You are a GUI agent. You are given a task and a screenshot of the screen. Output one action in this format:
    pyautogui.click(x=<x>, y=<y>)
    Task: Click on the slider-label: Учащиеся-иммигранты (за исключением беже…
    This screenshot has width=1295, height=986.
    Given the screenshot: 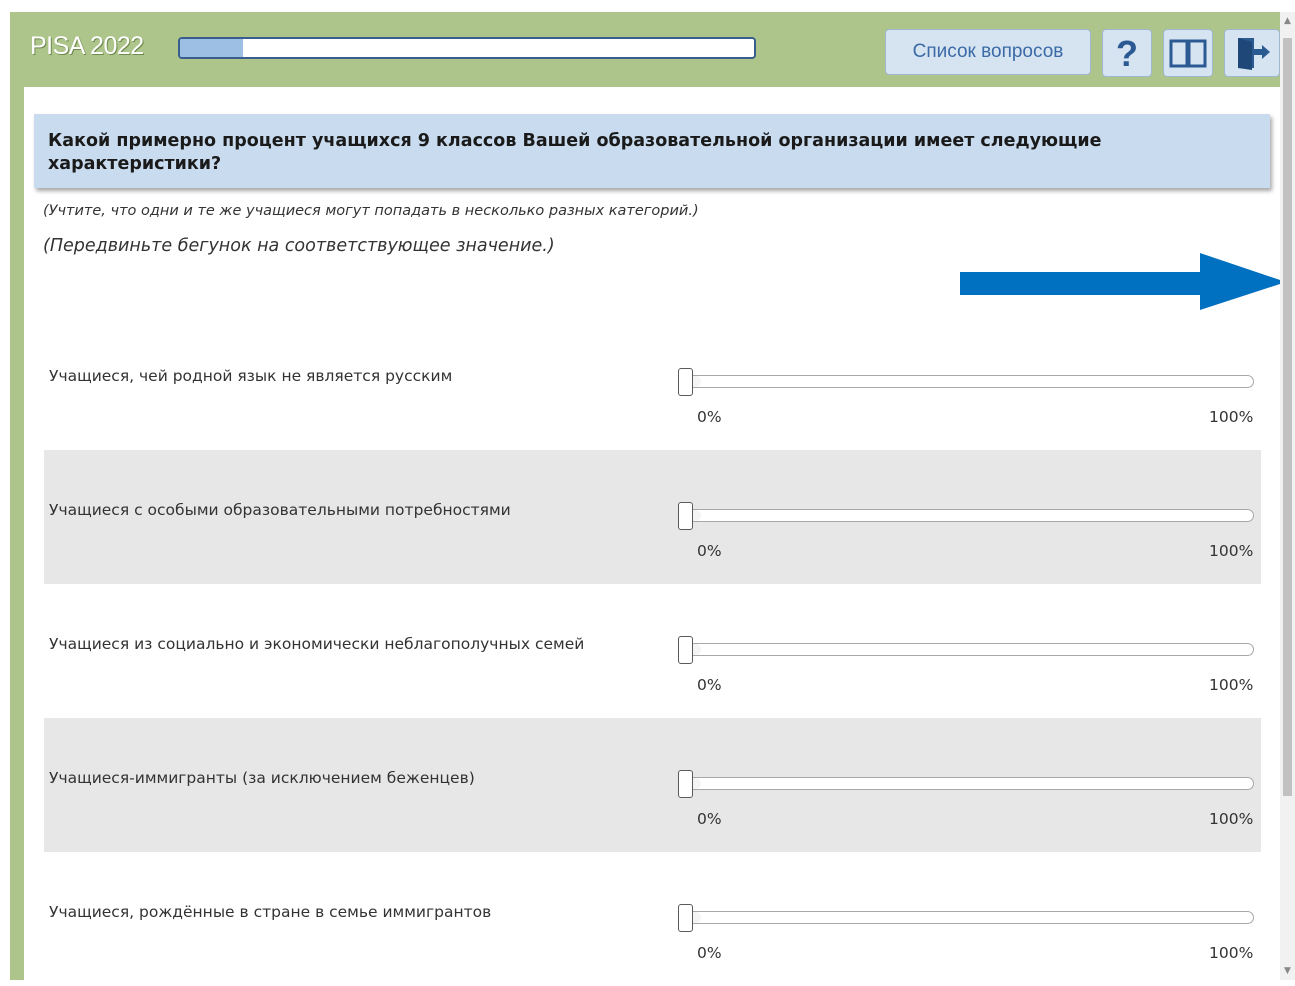 What is the action you would take?
    pyautogui.click(x=262, y=778)
    